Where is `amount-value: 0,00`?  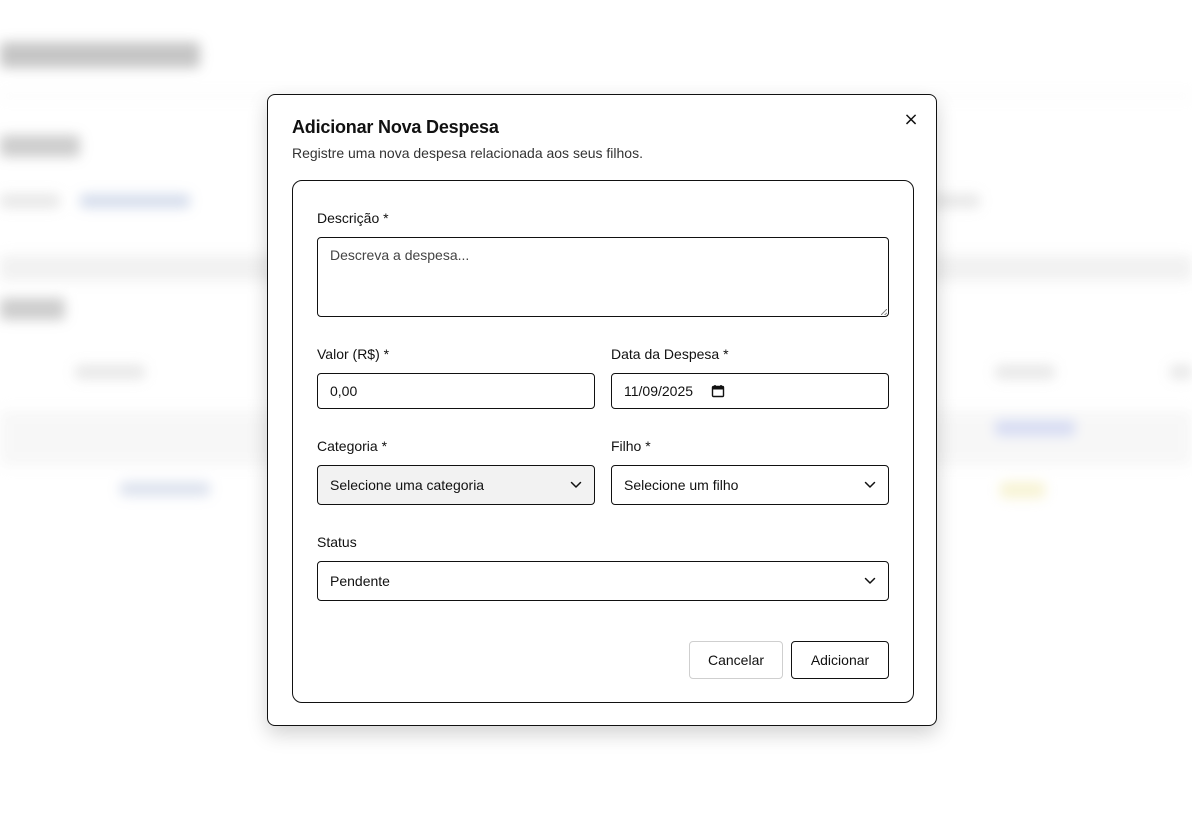
amount-value: 0,00 is located at coordinates (344, 391).